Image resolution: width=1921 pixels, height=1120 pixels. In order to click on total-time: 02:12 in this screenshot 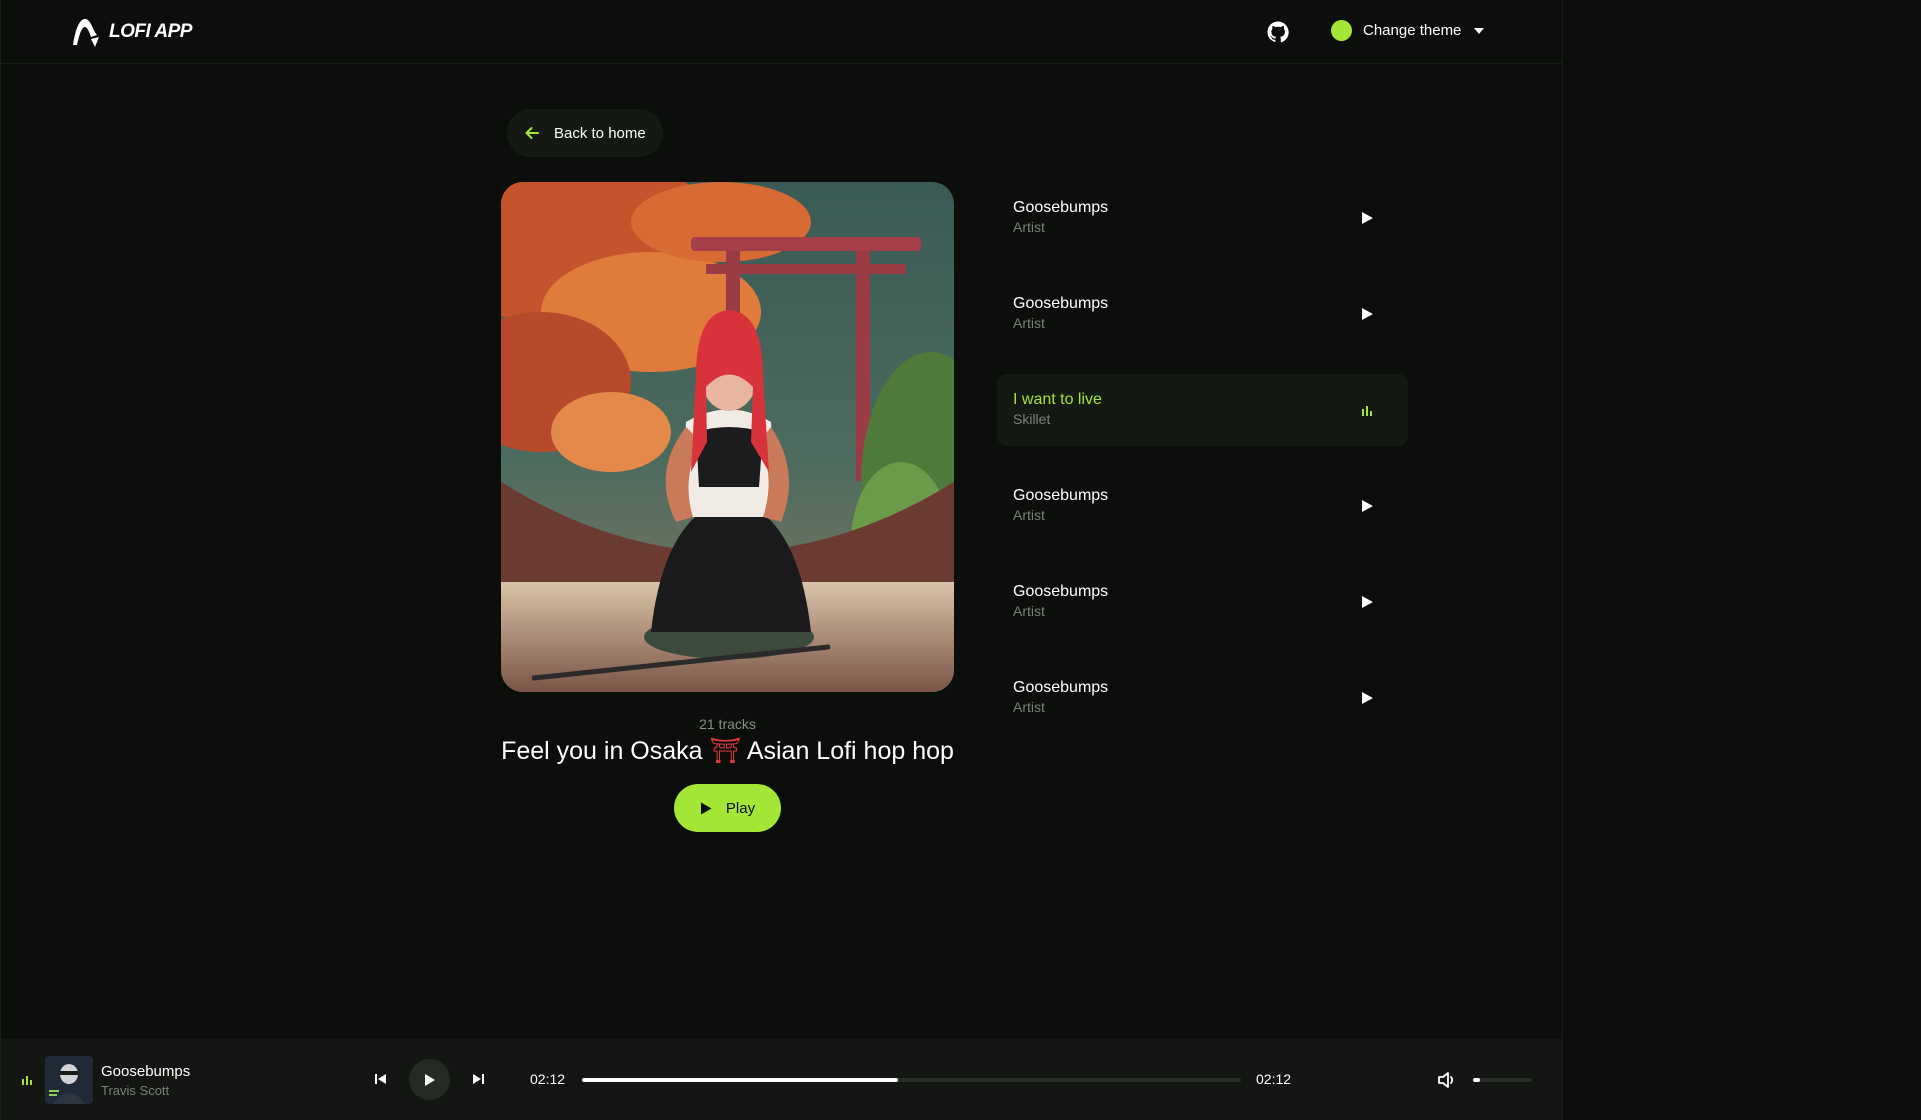, I will do `click(1274, 1079)`.